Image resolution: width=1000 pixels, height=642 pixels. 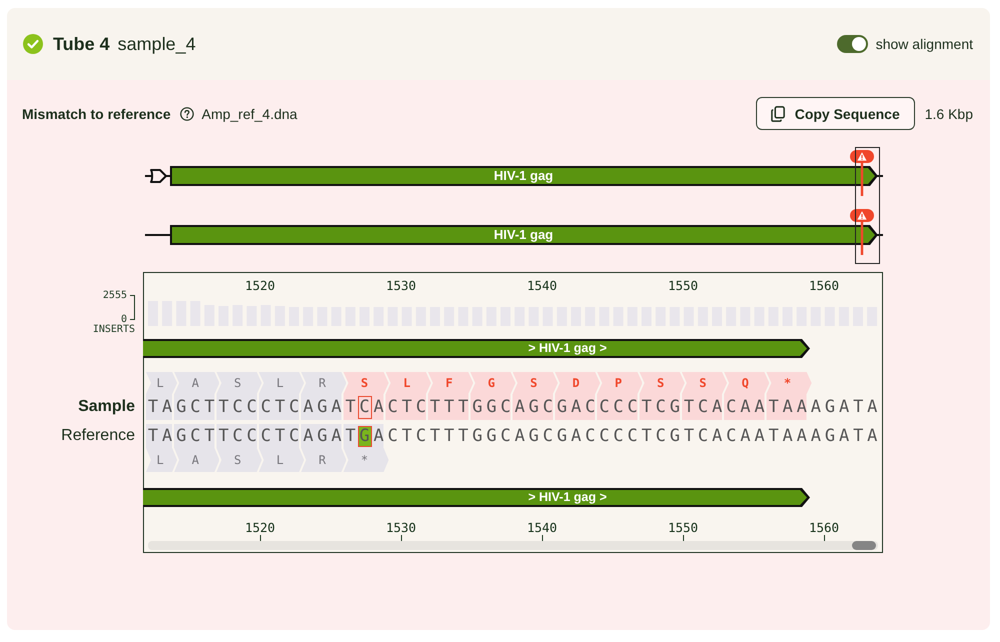 What do you see at coordinates (835, 113) in the screenshot?
I see `copy-sequence-button: Copy Sequence` at bounding box center [835, 113].